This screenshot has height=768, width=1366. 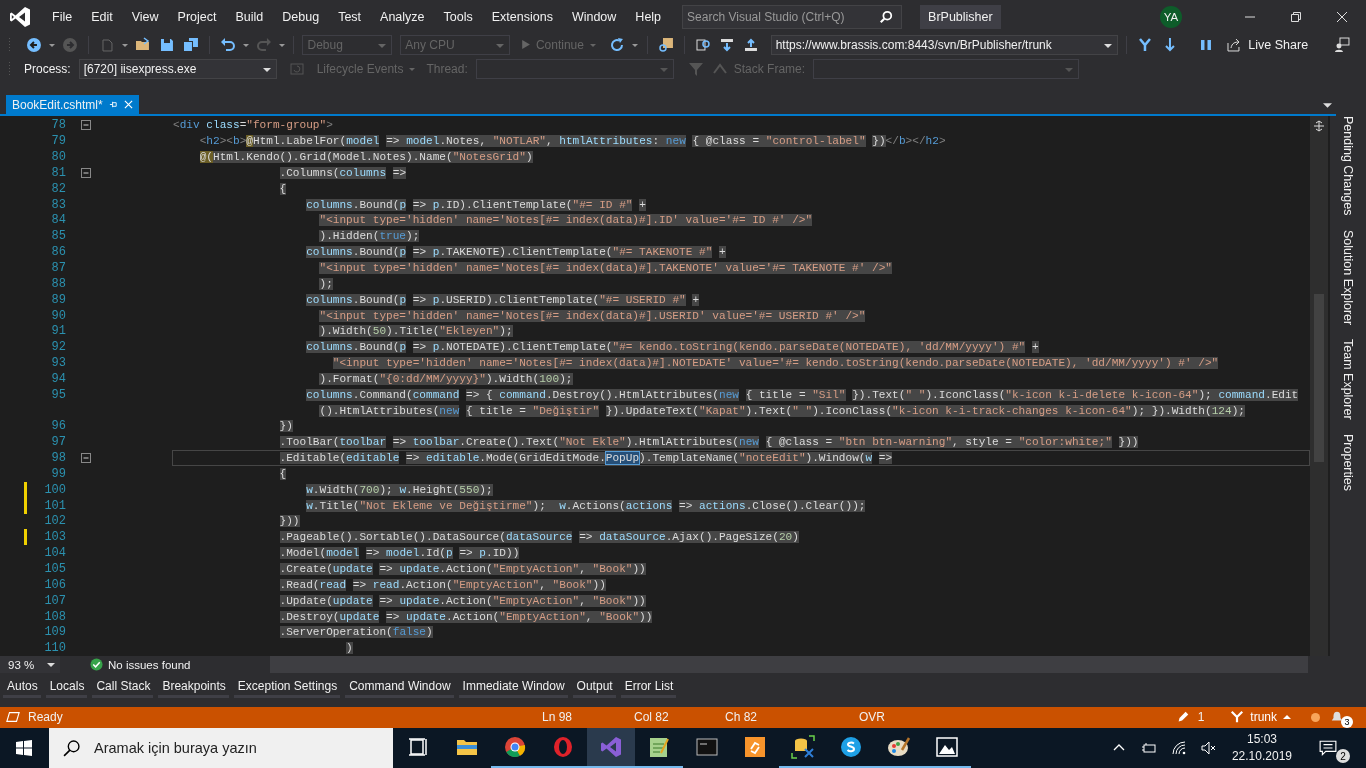 I want to click on menu-item: Analyze, so click(x=400, y=16).